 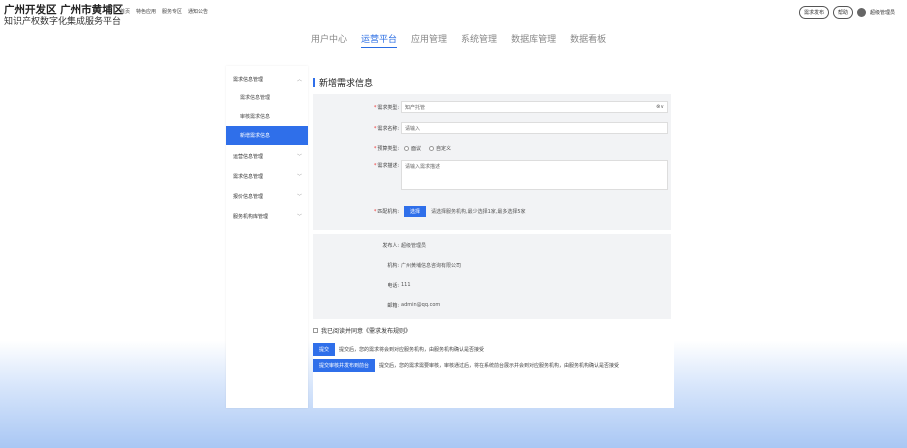 What do you see at coordinates (315, 330) in the screenshot?
I see `agree-checkbox` at bounding box center [315, 330].